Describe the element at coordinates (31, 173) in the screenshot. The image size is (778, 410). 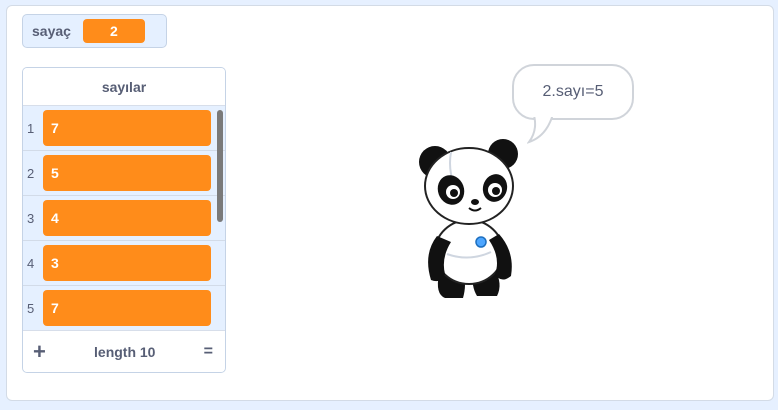
I see `list-item-index: 2` at that location.